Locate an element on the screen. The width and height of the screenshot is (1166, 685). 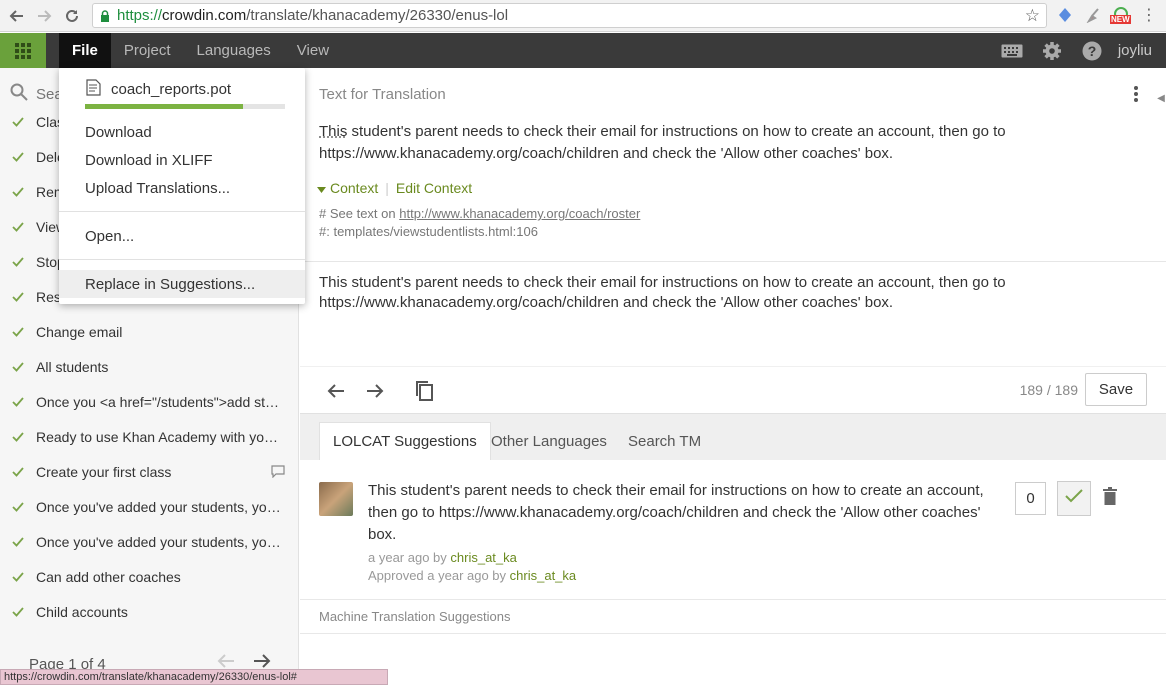
menu-download: Download is located at coordinates (182, 132).